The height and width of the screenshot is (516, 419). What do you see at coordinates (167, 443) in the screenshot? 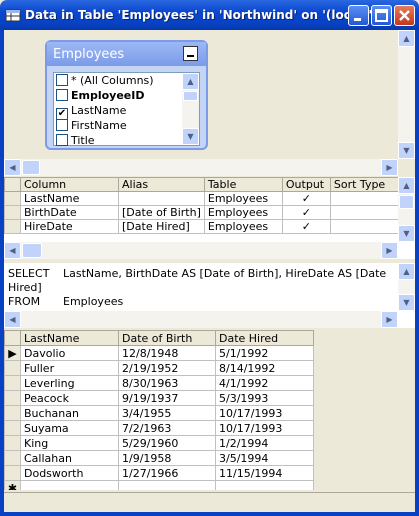
I see `result-cell: 5/29/1960` at bounding box center [167, 443].